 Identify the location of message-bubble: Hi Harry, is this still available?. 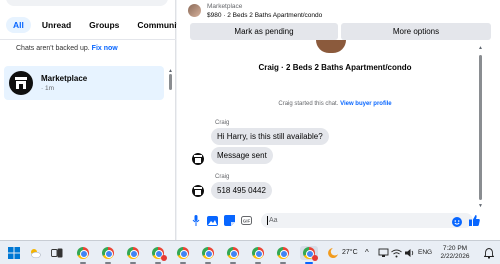
(270, 136).